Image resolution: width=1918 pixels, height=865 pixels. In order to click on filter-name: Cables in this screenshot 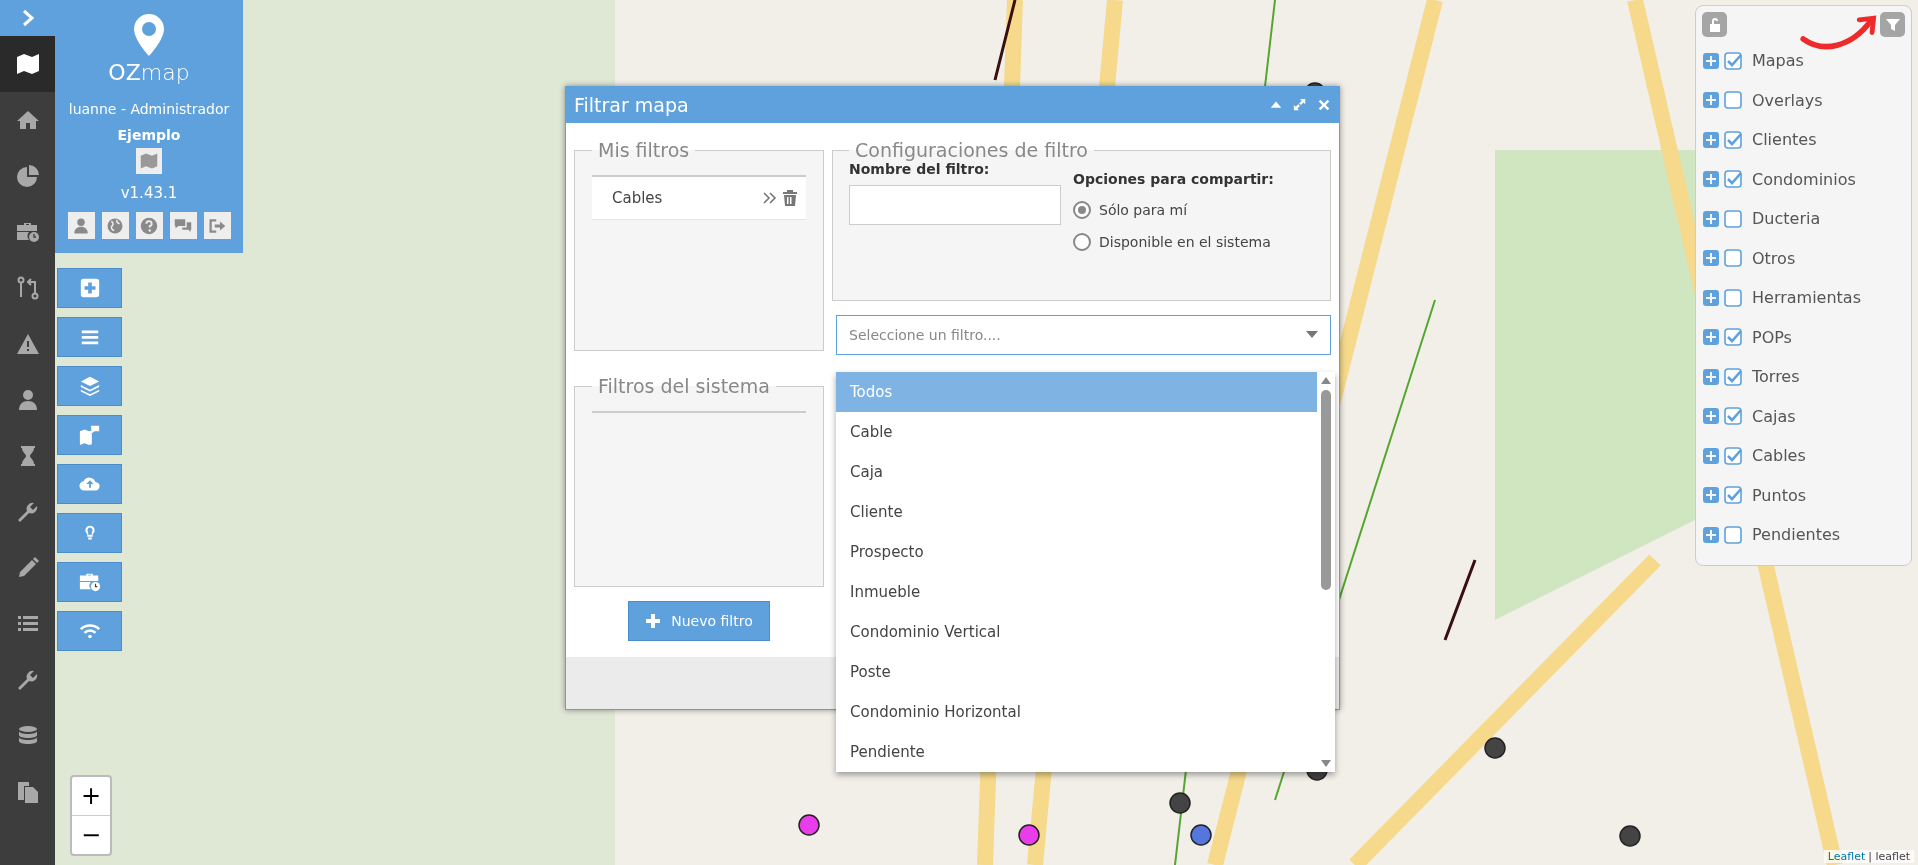, I will do `click(685, 198)`.